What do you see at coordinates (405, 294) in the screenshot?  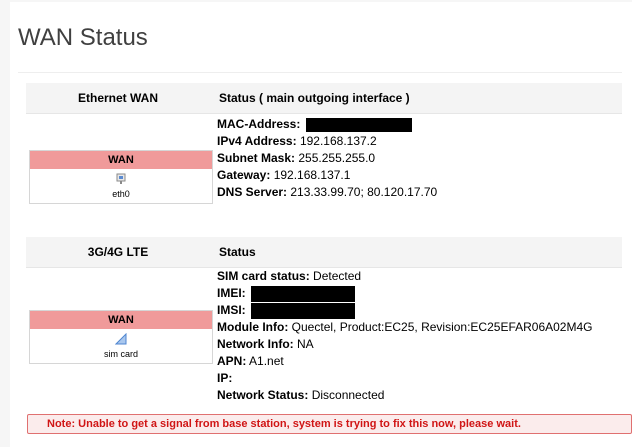 I see `imei-row: IMEI:` at bounding box center [405, 294].